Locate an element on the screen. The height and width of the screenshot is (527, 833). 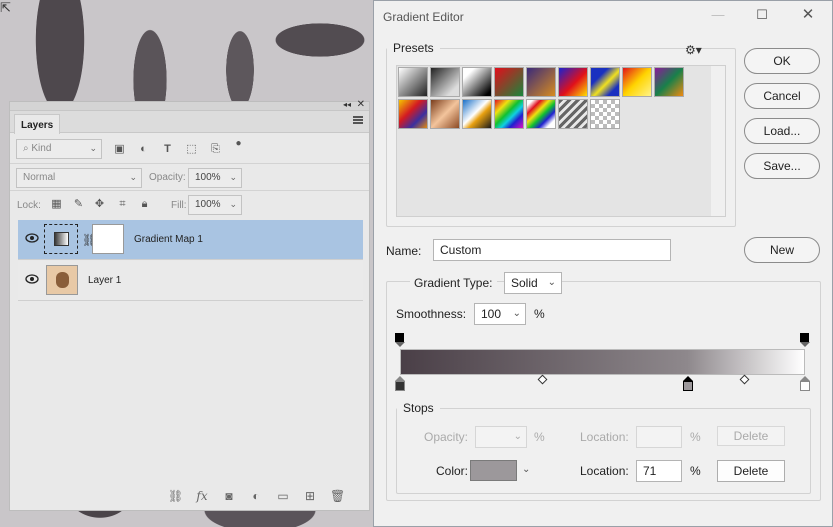
filter-kind-placeholder: Kind is located at coordinates (41, 148).